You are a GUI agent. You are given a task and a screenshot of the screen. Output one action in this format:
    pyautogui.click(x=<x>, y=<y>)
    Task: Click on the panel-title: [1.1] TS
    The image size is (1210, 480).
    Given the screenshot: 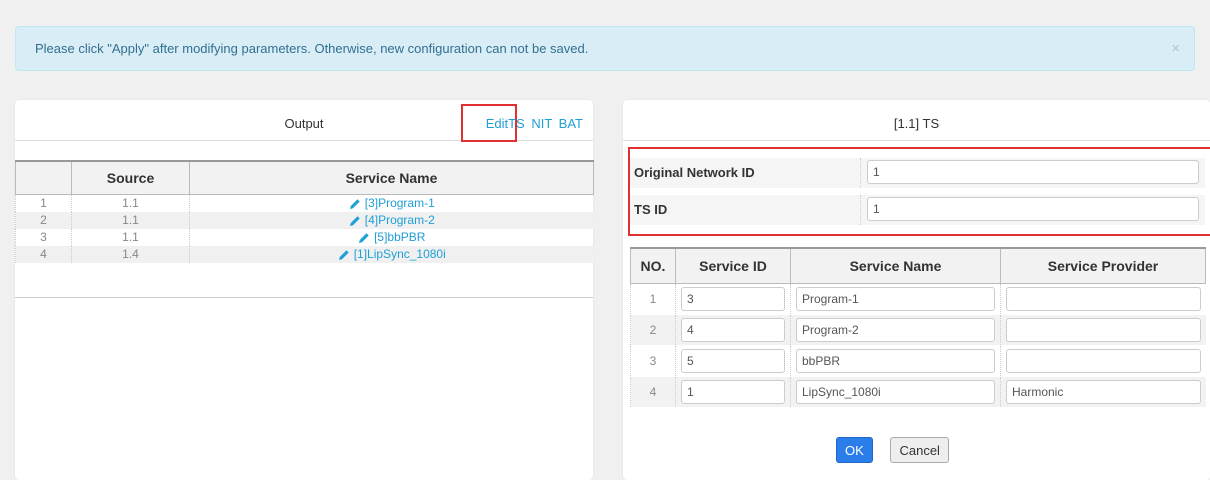 What is the action you would take?
    pyautogui.click(x=916, y=123)
    